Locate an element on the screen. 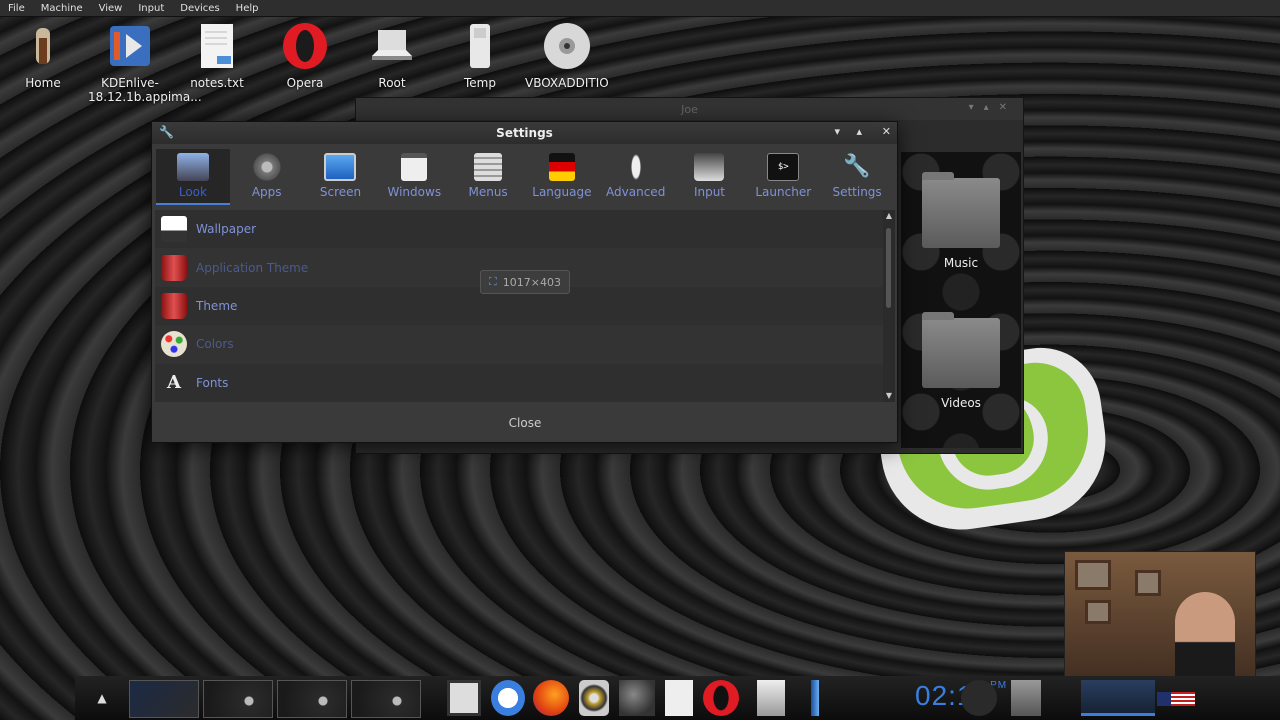  desktop-icon-home: Home is located at coordinates (43, 56).